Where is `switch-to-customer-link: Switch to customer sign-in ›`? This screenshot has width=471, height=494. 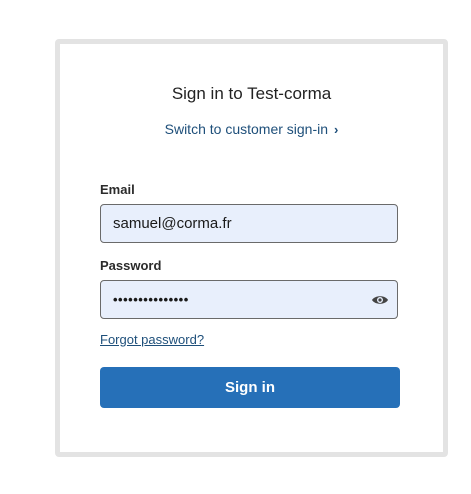
switch-to-customer-link: Switch to customer sign-in › is located at coordinates (251, 129).